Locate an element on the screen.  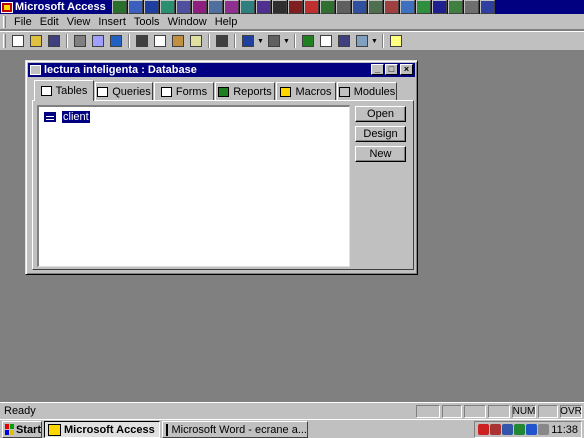
undo-button is located at coordinates (221, 41).